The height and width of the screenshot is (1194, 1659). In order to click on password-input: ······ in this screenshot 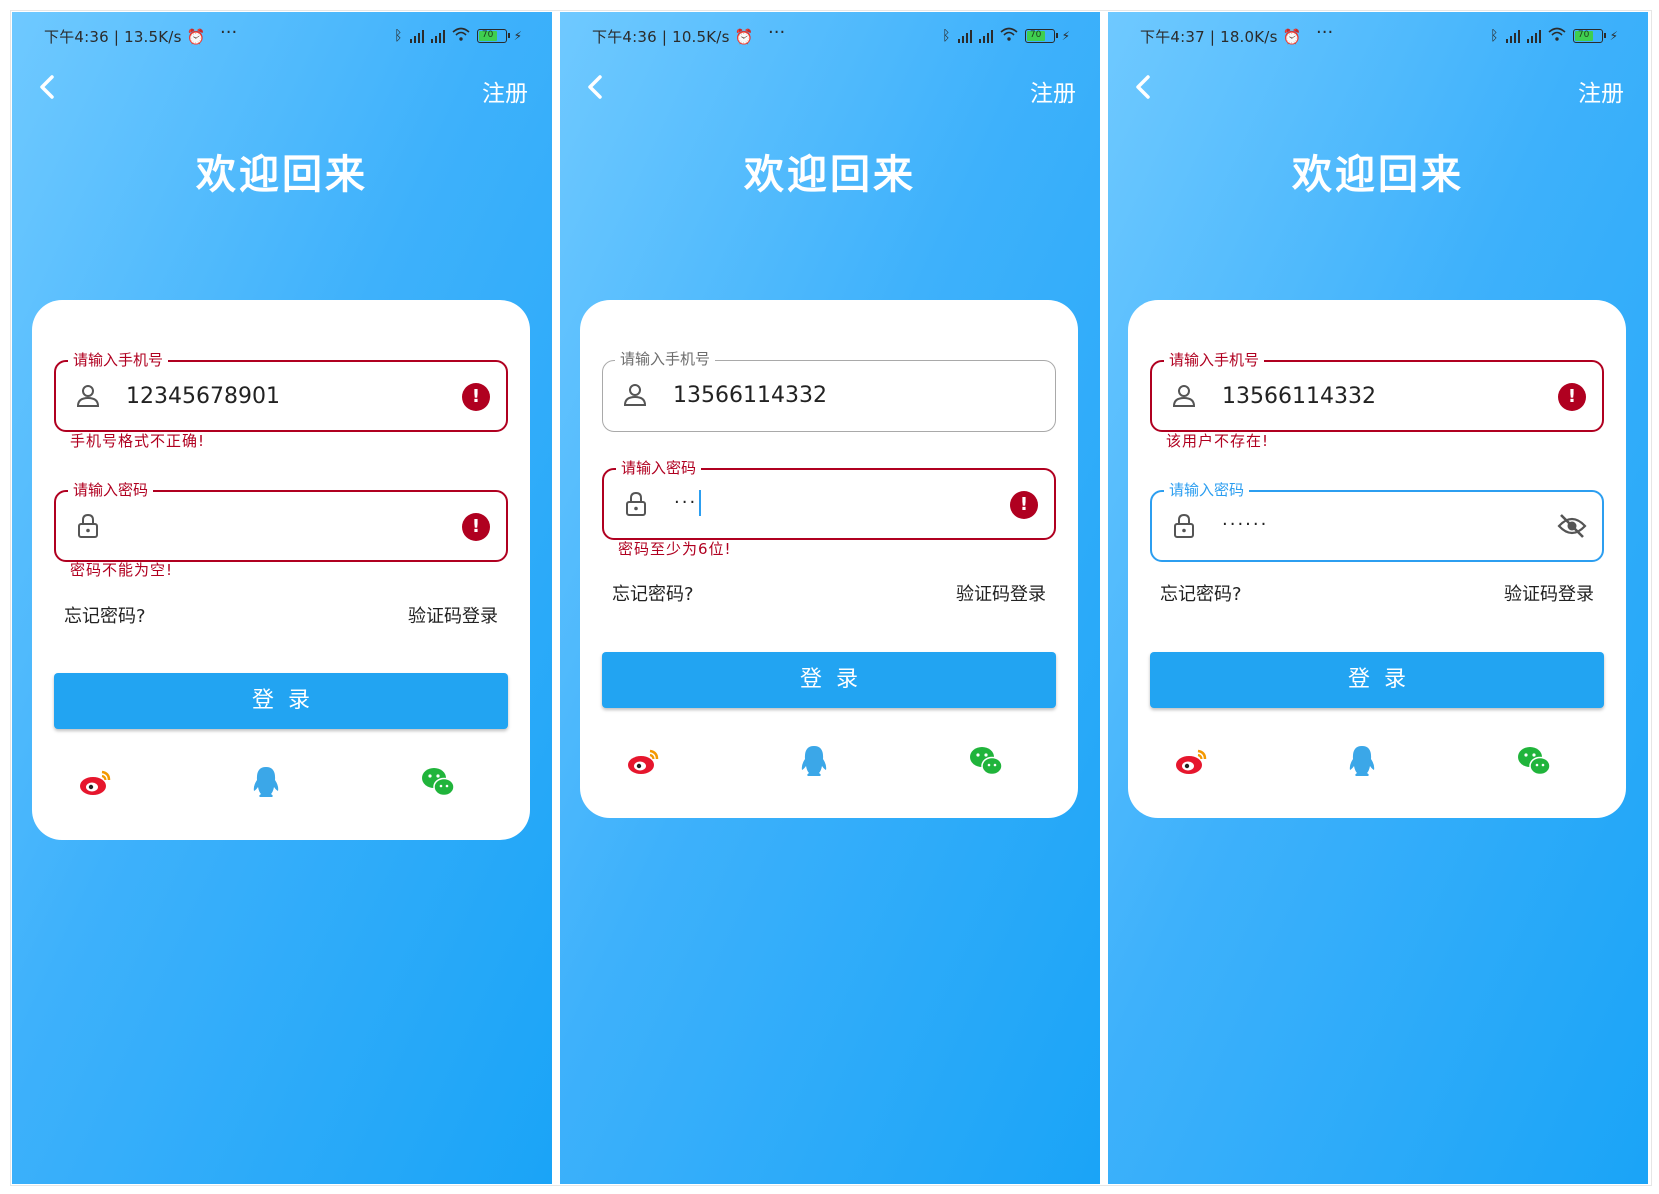, I will do `click(1245, 525)`.